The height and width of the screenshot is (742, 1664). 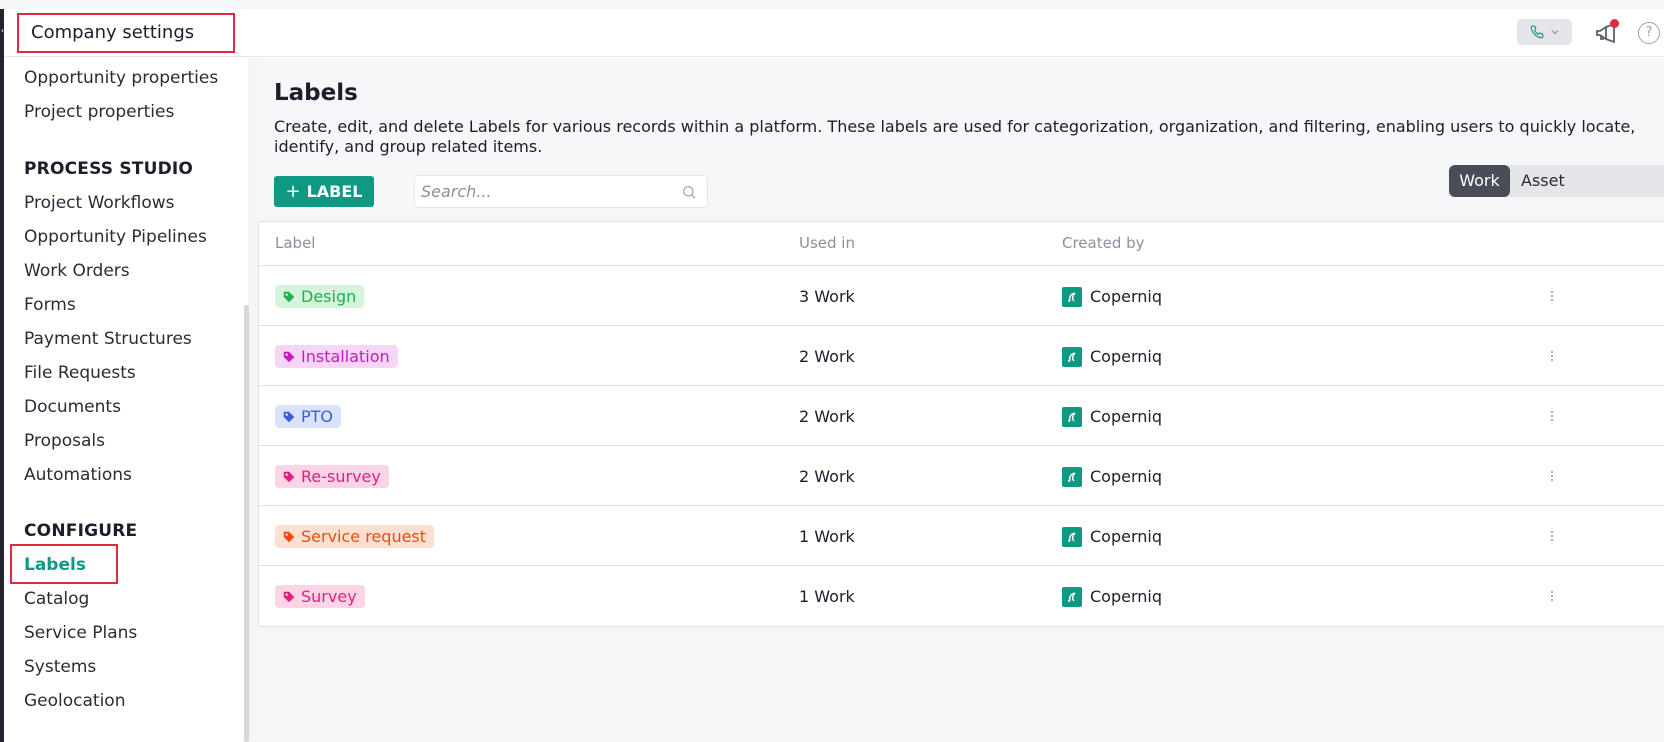 I want to click on sidebar-item-work-orders: Work Orders, so click(x=77, y=271).